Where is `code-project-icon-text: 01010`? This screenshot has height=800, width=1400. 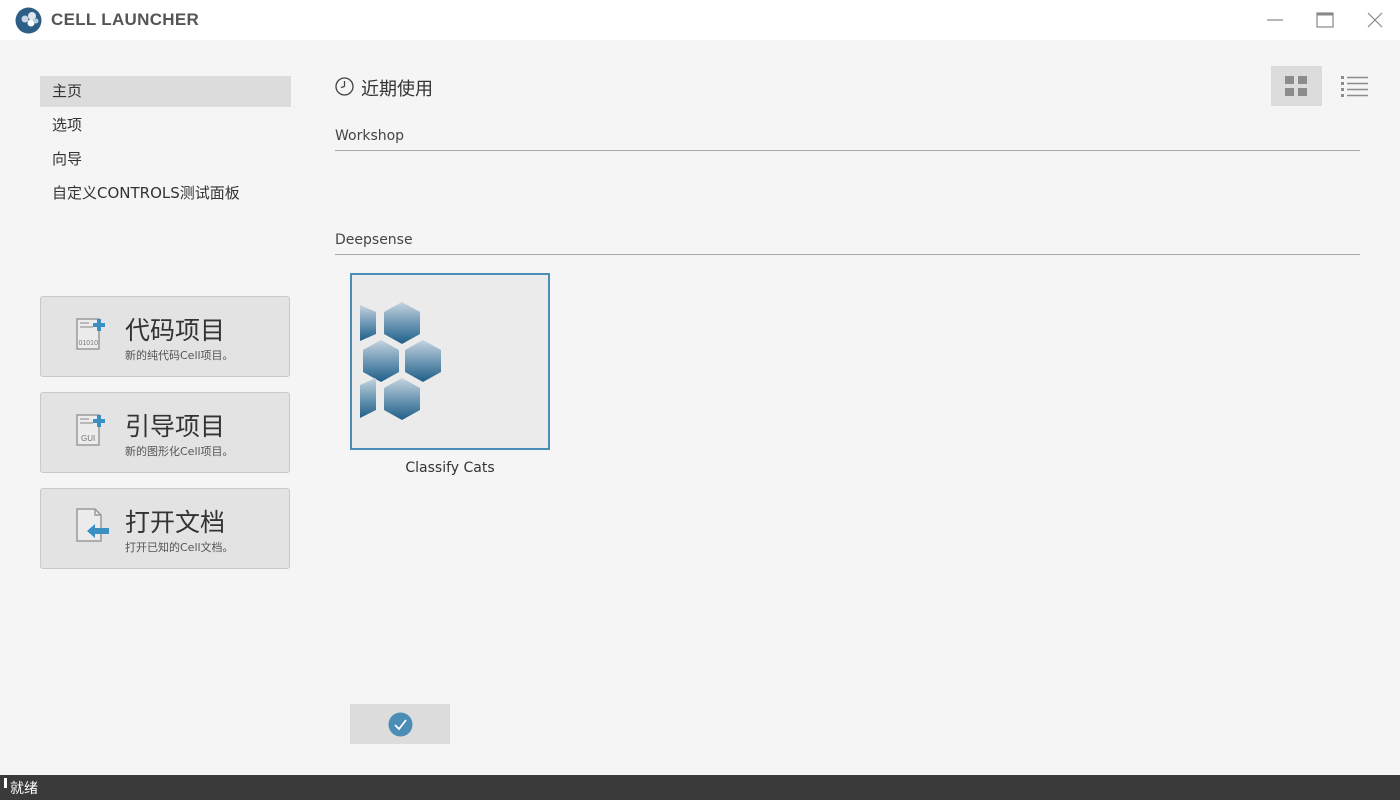
code-project-icon-text: 01010 is located at coordinates (89, 343).